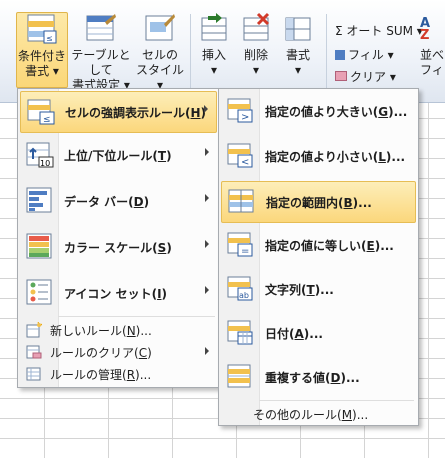  Describe the element at coordinates (40, 154) in the screenshot. I see `top-bottom-icon: 10` at that location.